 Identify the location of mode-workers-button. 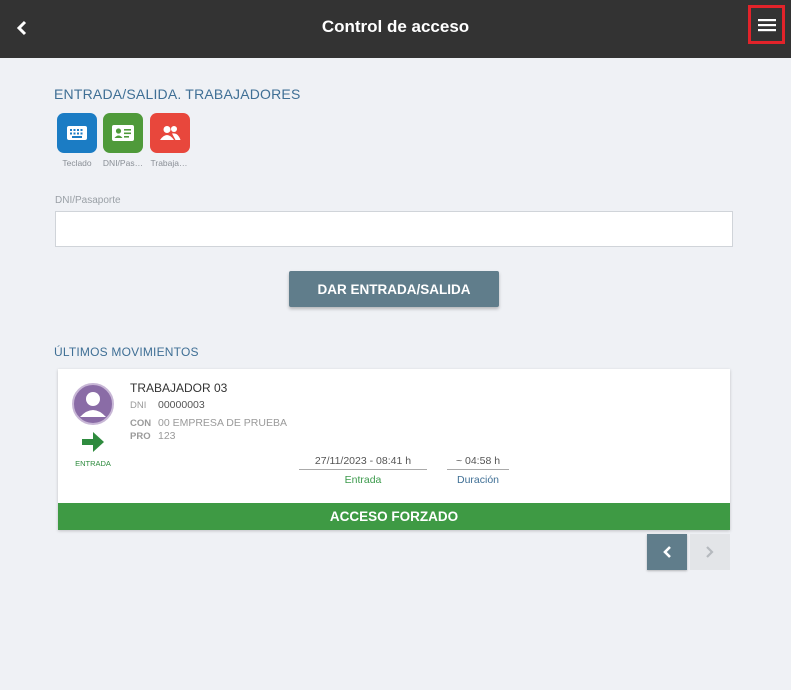
(170, 133).